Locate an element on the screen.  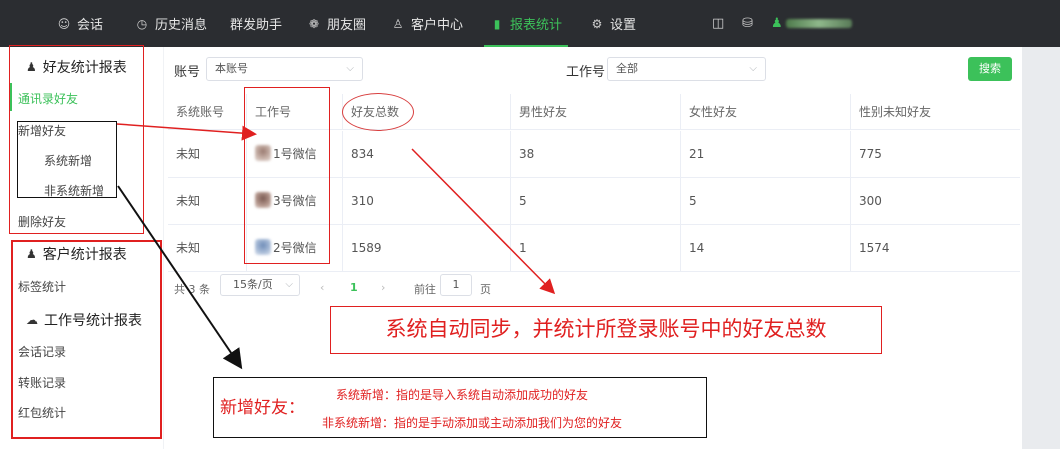
page-size-value: 15条/页 is located at coordinates (253, 284).